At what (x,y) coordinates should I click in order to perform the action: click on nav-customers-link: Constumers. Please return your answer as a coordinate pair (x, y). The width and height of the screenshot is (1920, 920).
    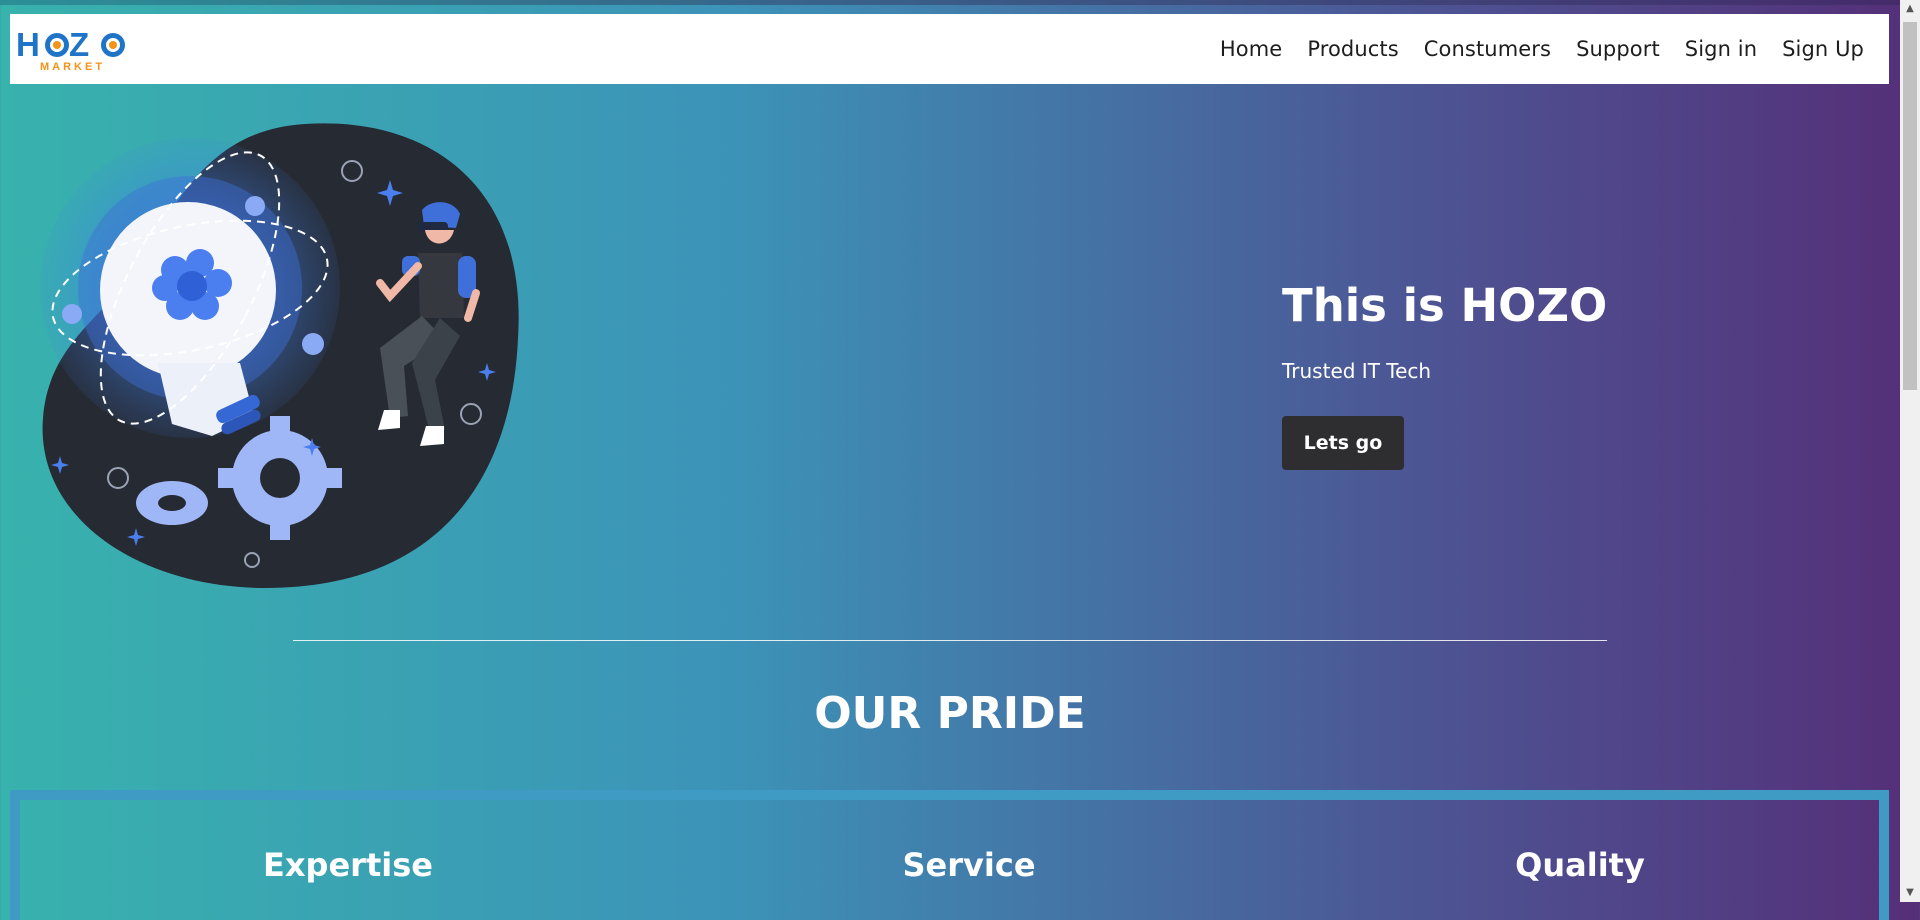
    Looking at the image, I should click on (1487, 49).